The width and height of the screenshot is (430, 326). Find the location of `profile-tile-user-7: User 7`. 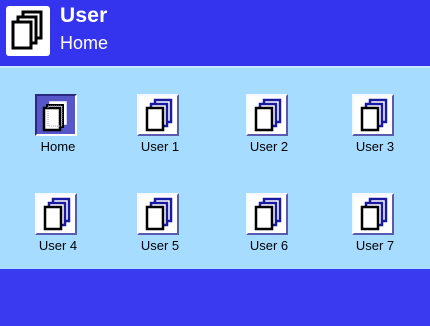

profile-tile-user-7: User 7 is located at coordinates (375, 219).